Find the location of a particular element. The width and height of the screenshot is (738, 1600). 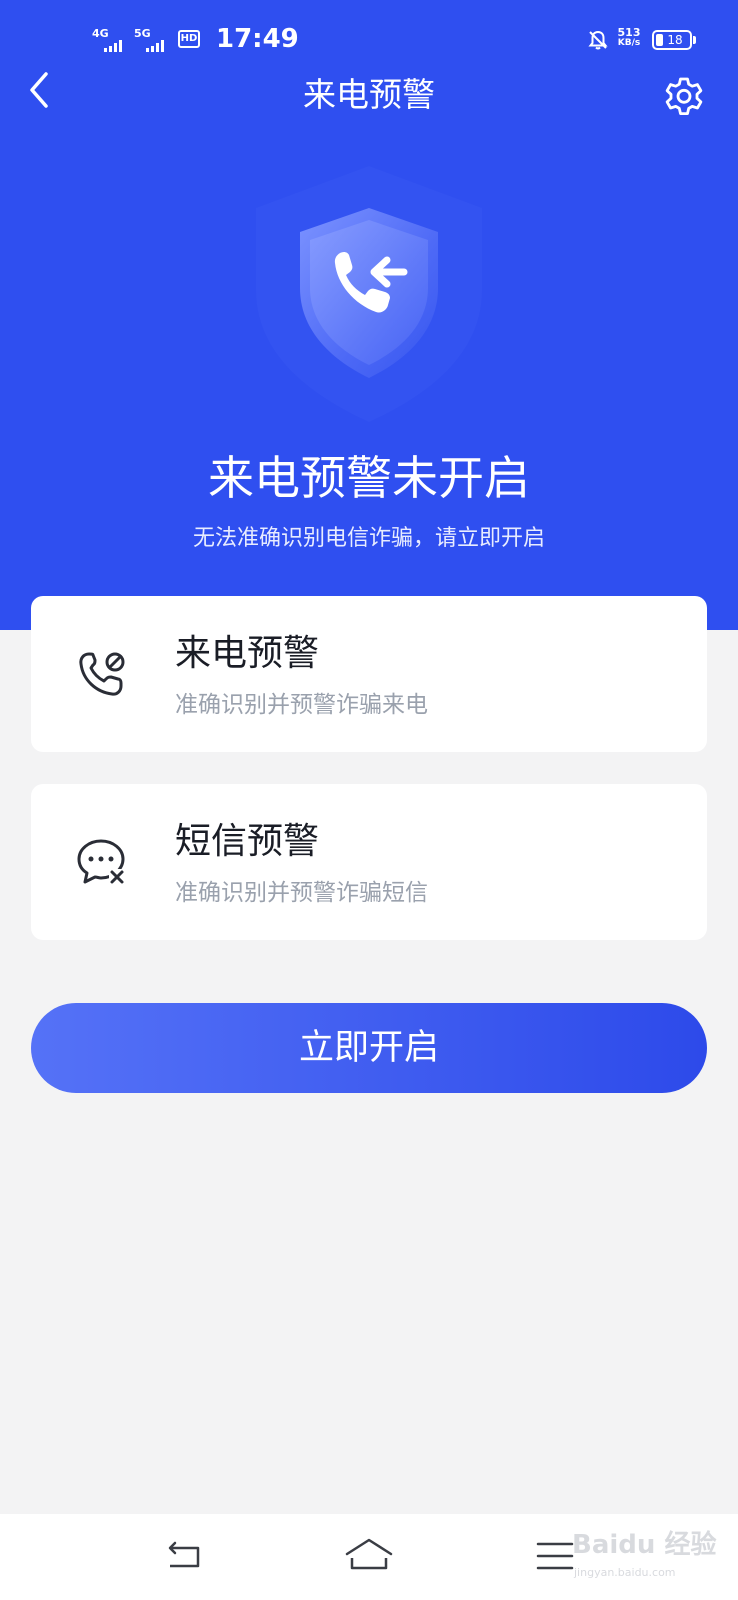

back-arrow-icon is located at coordinates (184, 1554).